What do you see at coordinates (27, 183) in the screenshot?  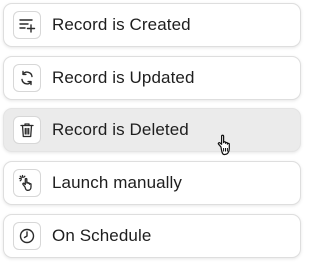 I see `tap-icon` at bounding box center [27, 183].